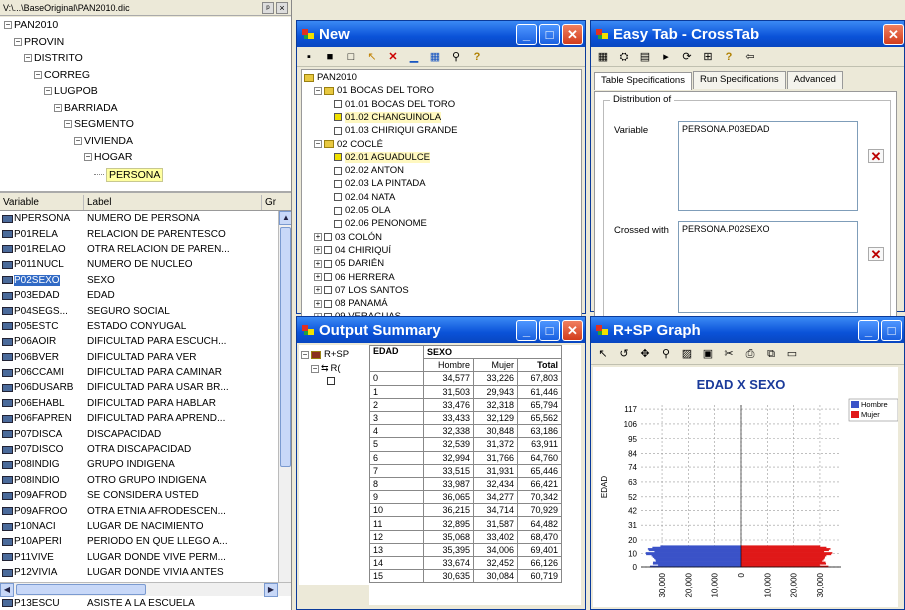 This screenshot has height=610, width=905. Describe the element at coordinates (876, 156) in the screenshot. I see `remove-variable-button: ✕` at that location.